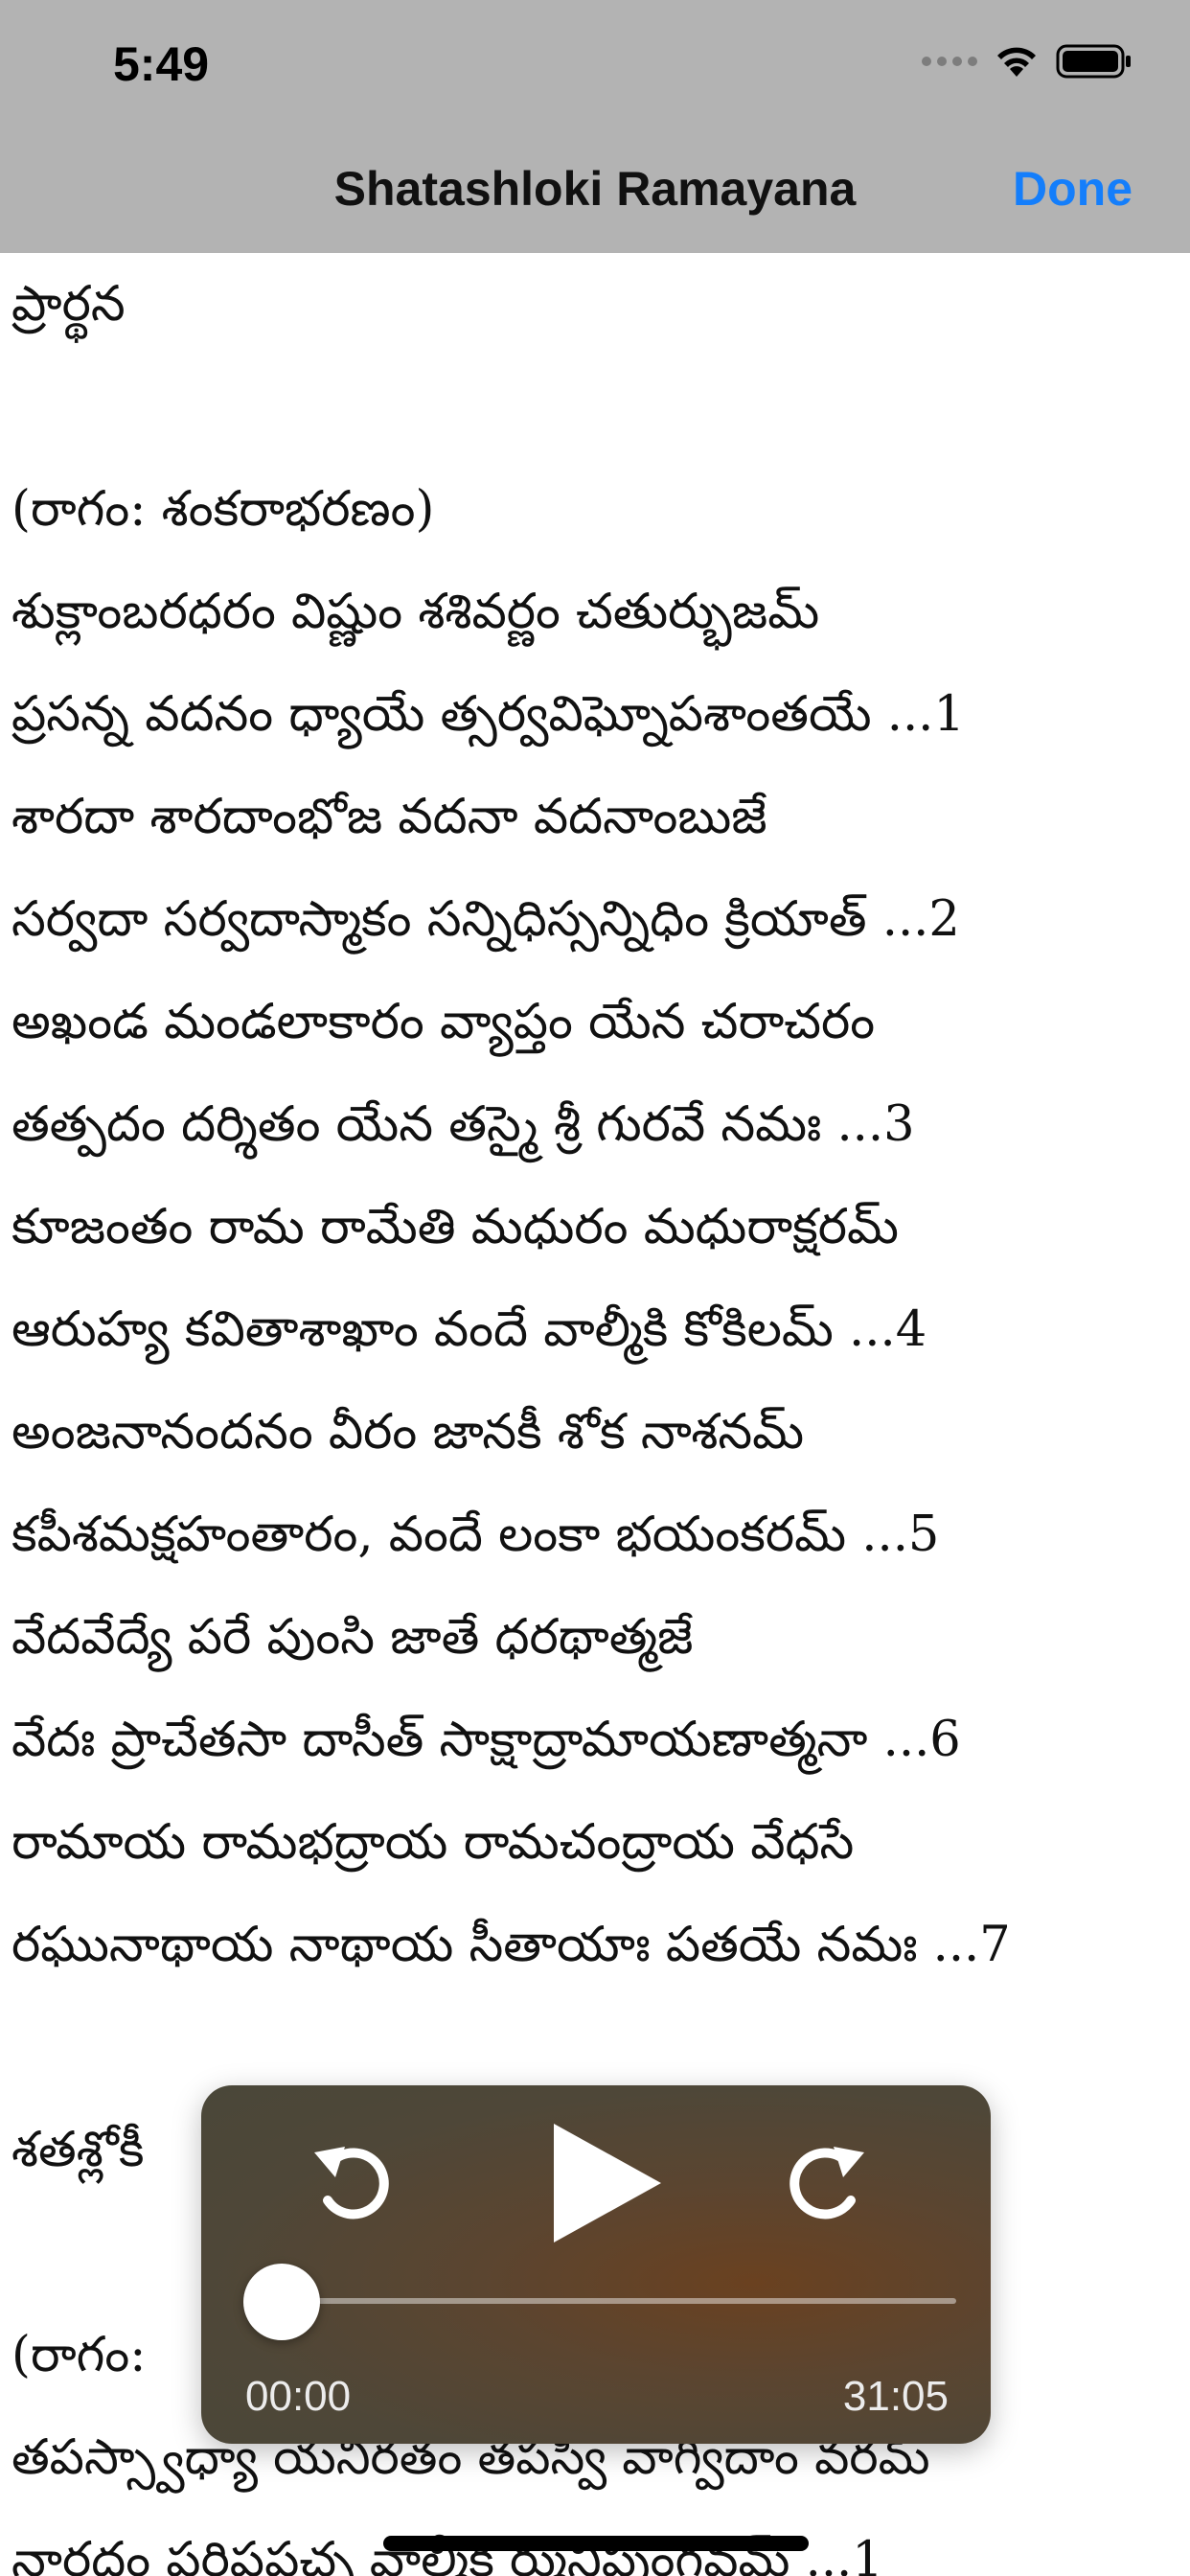  I want to click on rewind-button, so click(352, 2179).